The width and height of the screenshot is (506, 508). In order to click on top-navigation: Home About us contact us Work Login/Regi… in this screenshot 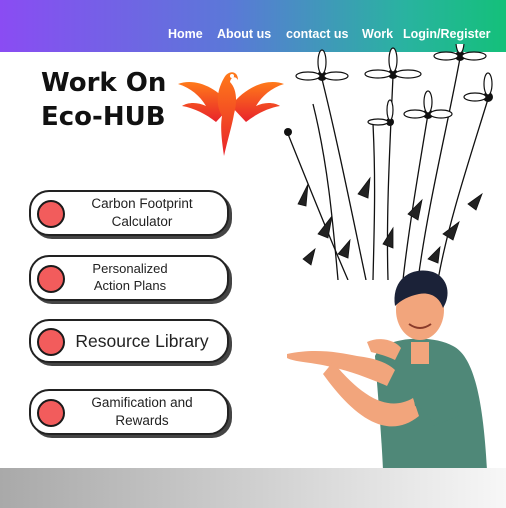, I will do `click(253, 35)`.